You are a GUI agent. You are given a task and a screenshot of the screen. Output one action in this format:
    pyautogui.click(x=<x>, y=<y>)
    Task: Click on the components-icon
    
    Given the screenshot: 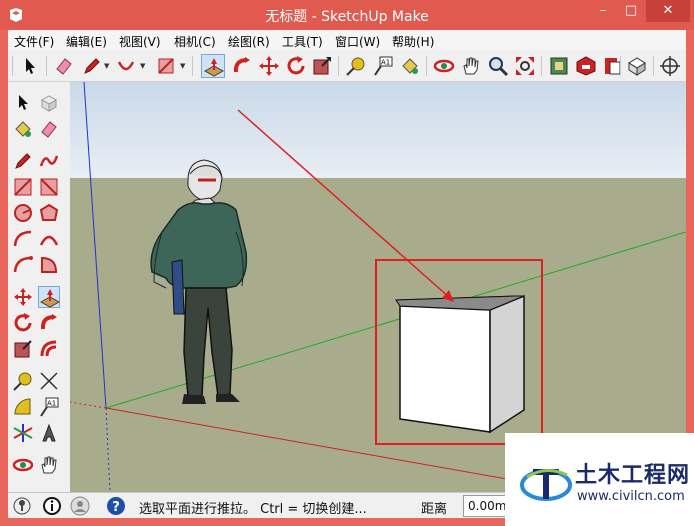 What is the action you would take?
    pyautogui.click(x=637, y=66)
    